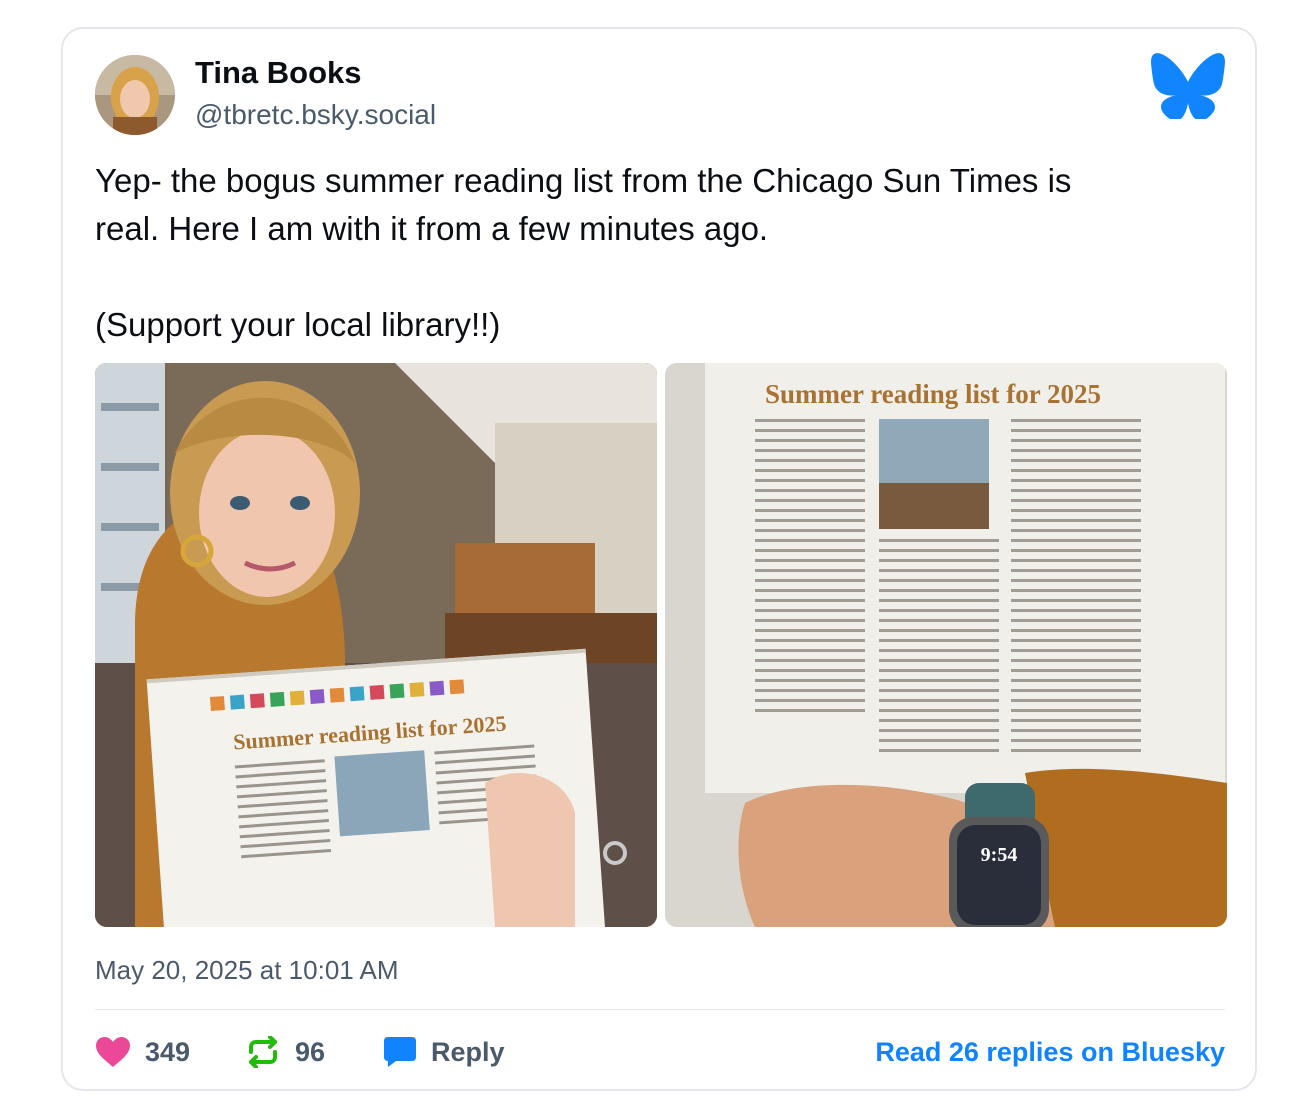 This screenshot has width=1314, height=1120. I want to click on newspaper-headline: Summer reading list for 2025, so click(933, 394).